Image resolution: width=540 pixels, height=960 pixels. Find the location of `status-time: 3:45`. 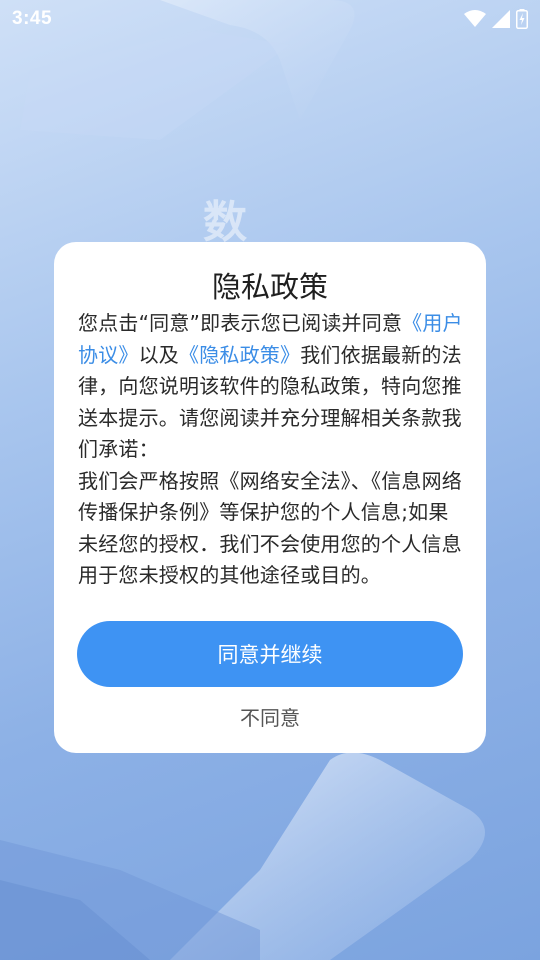

status-time: 3:45 is located at coordinates (32, 18).